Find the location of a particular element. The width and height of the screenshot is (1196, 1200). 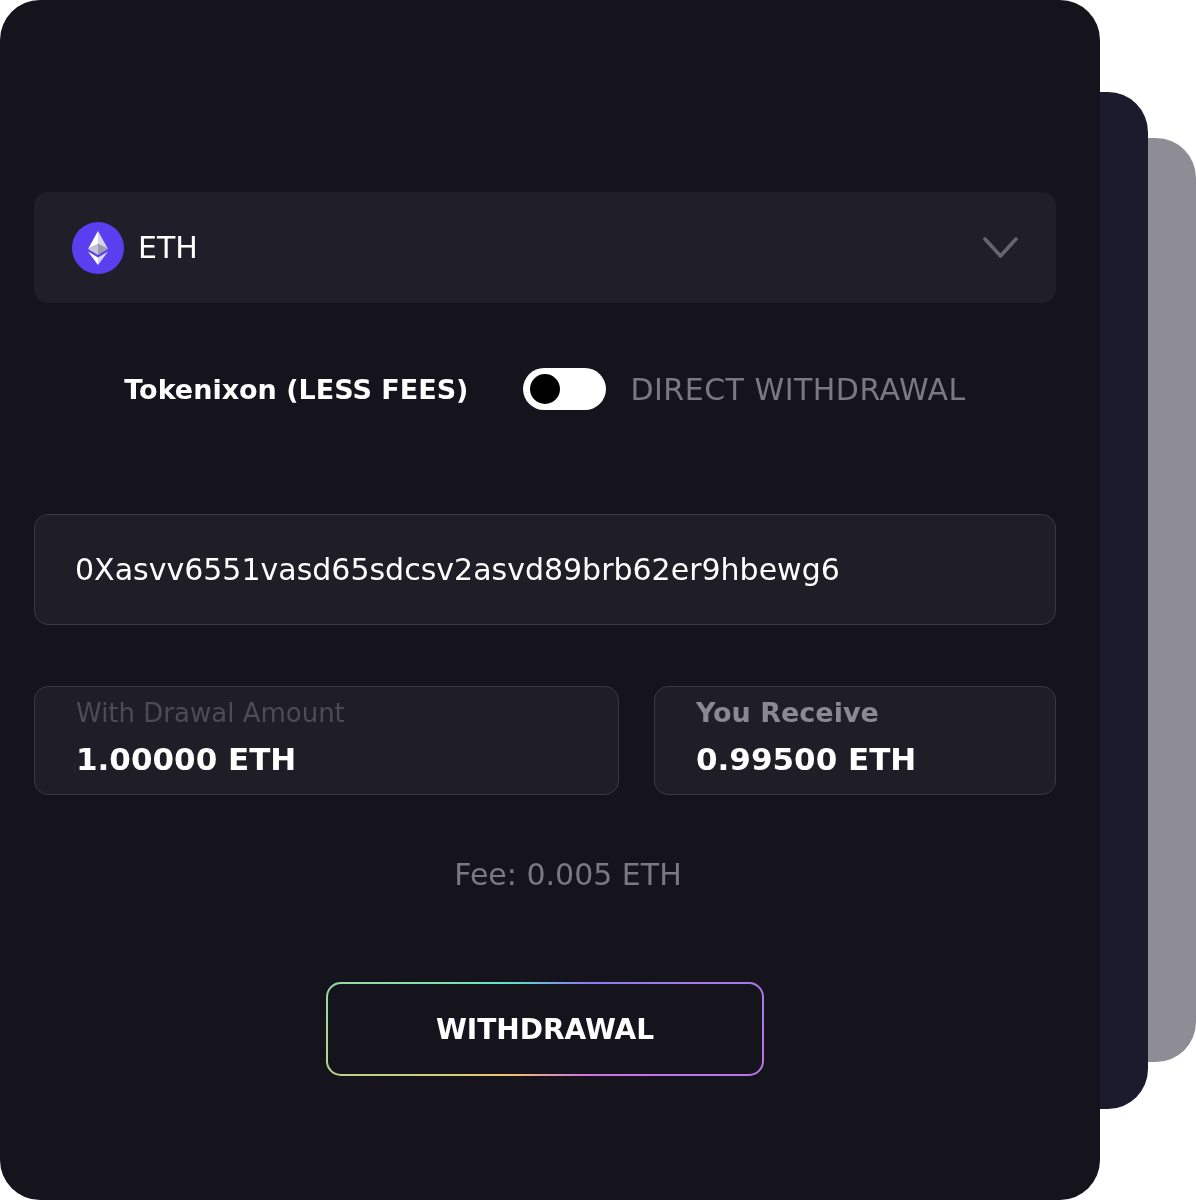

address-field: 0Xasvv6551vasd65sdcsv2asvd89brb62er9hbewg6 is located at coordinates (545, 569).